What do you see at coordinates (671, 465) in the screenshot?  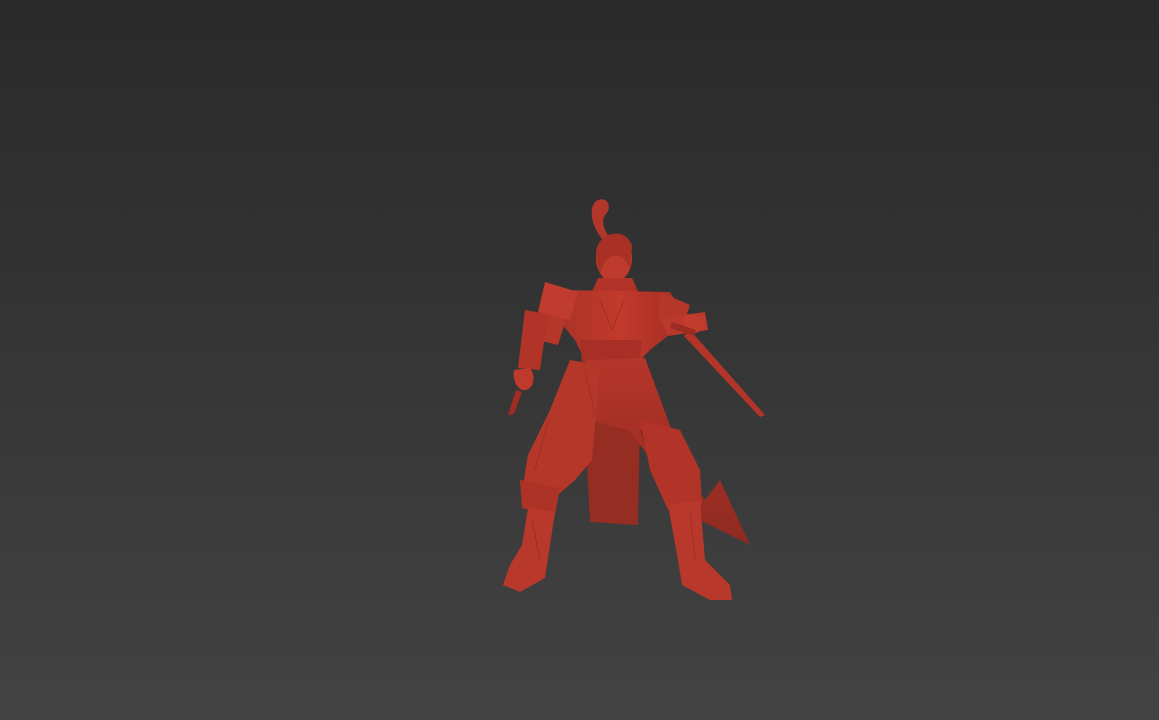 I see `right-thigh` at bounding box center [671, 465].